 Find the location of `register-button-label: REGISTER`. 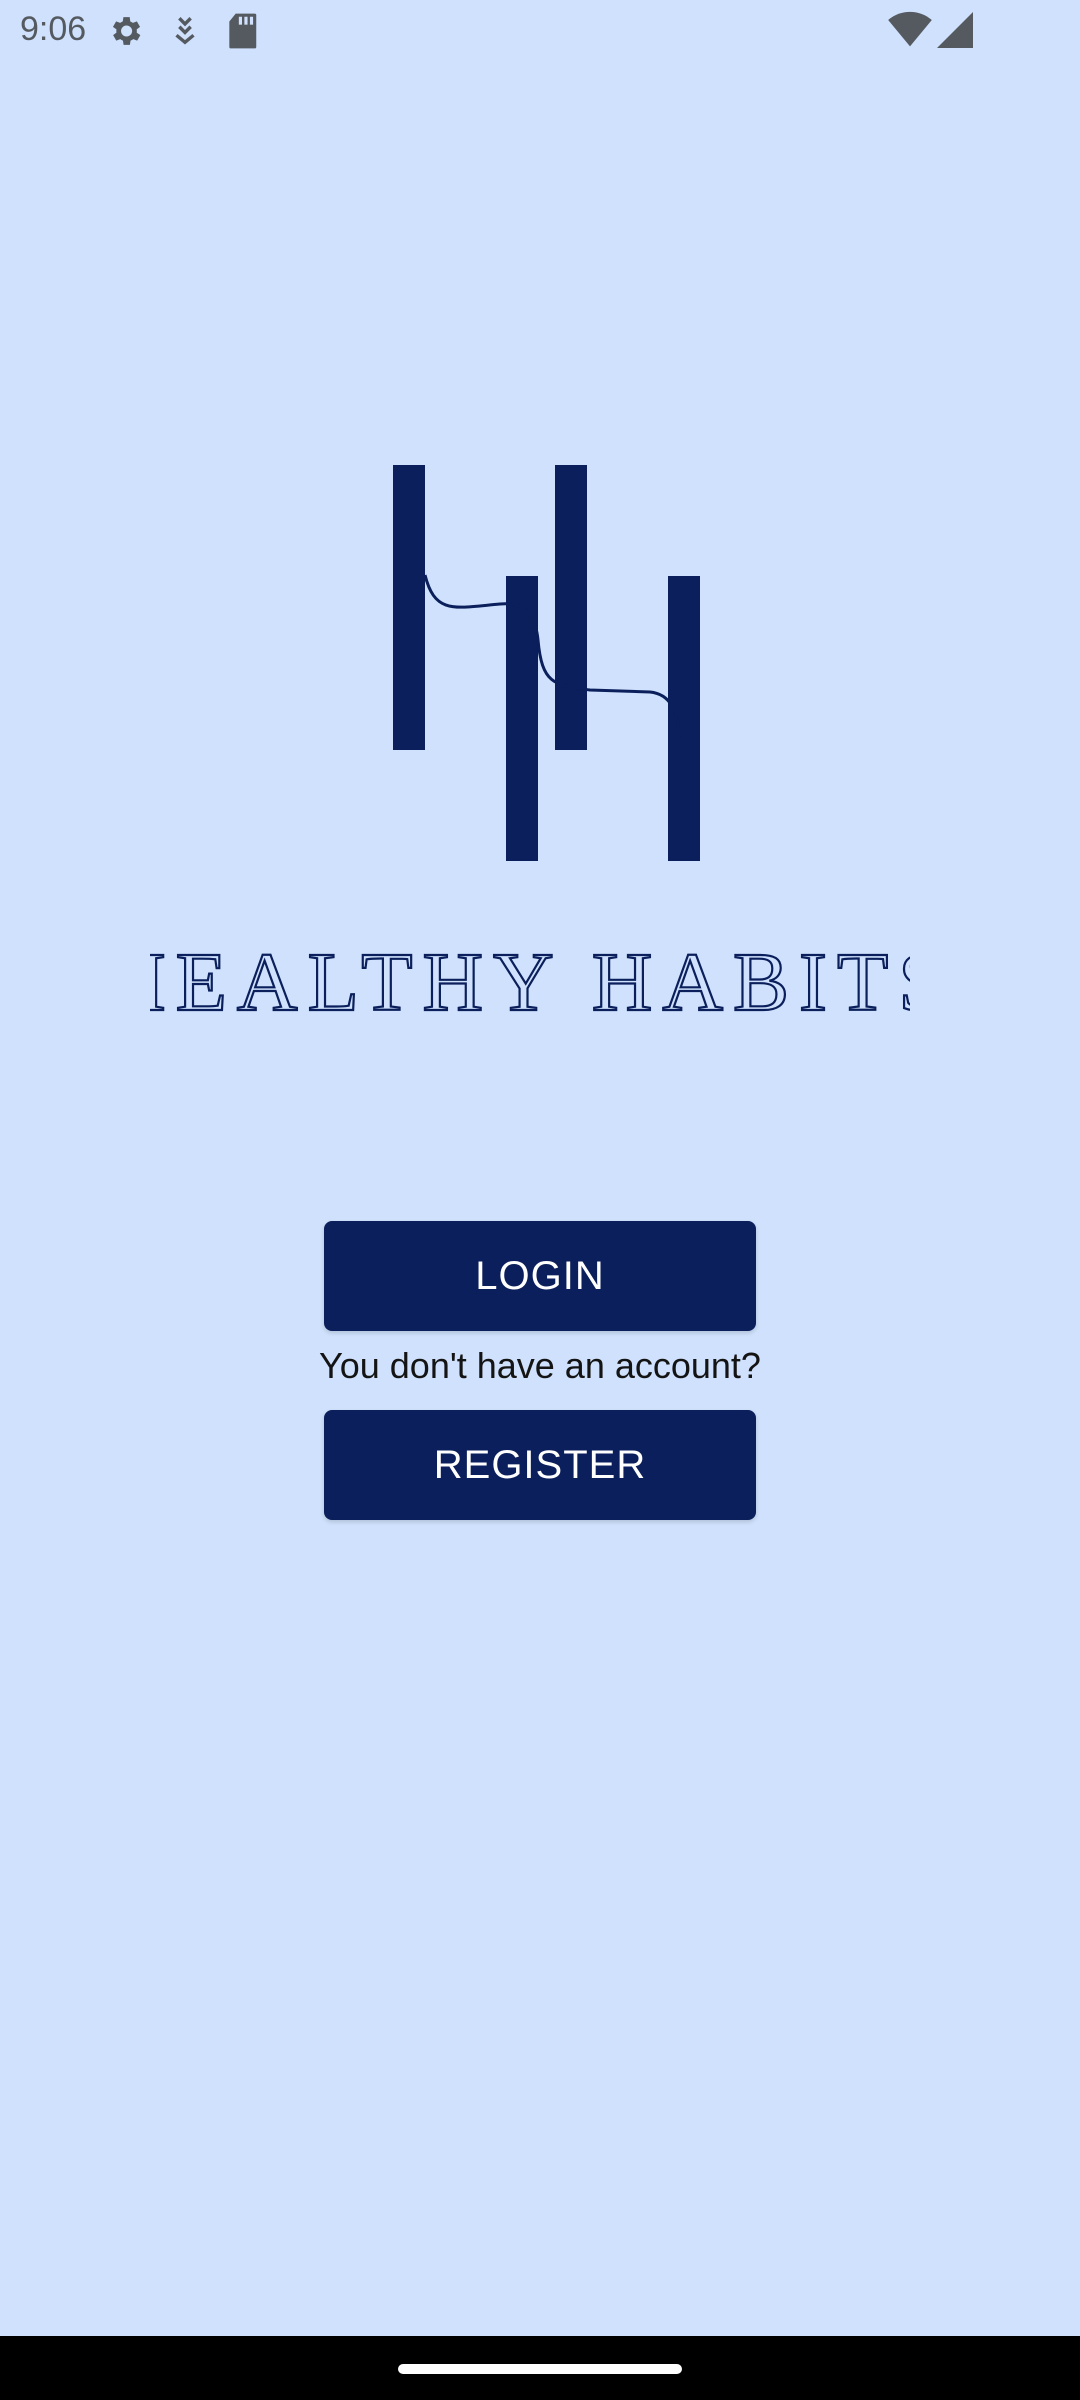

register-button-label: REGISTER is located at coordinates (540, 1464).